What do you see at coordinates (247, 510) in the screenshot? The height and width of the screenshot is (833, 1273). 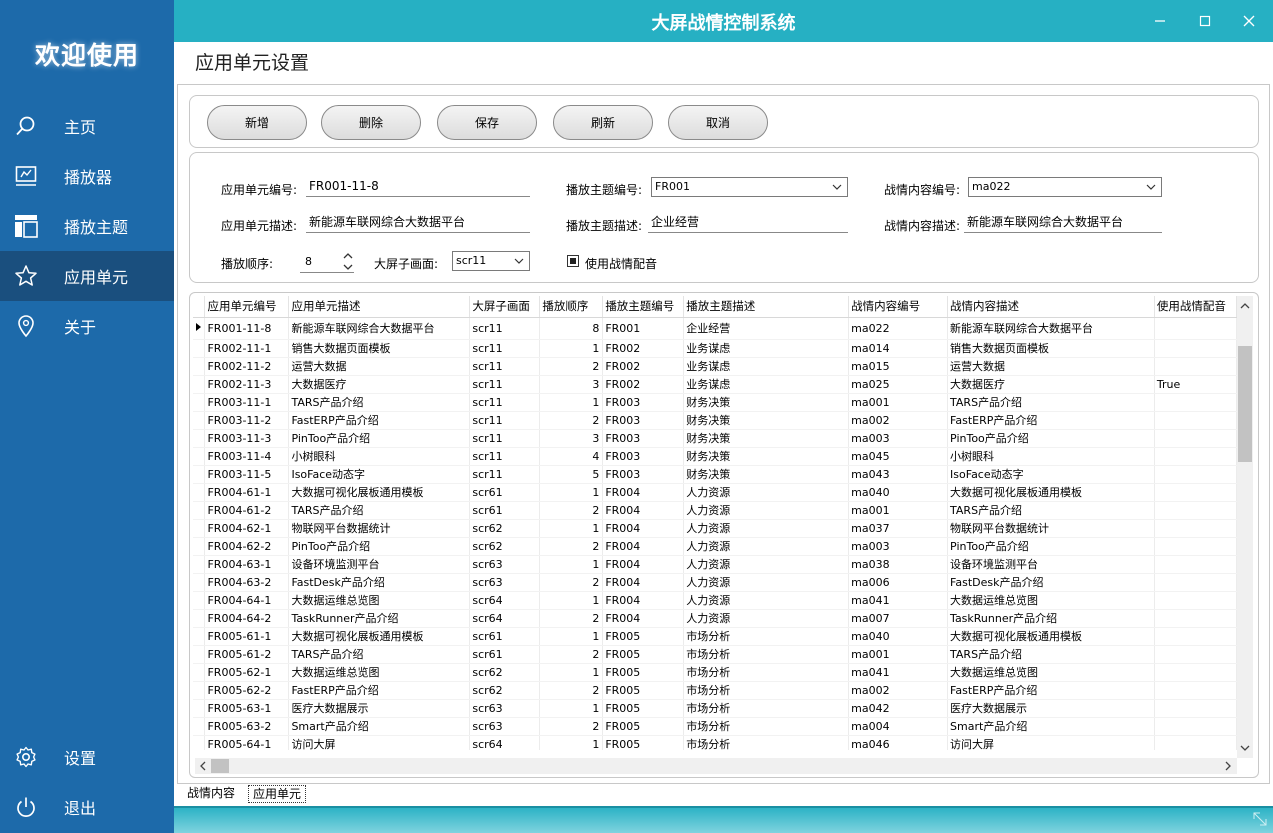 I see `table-cell: FR004-61-2` at bounding box center [247, 510].